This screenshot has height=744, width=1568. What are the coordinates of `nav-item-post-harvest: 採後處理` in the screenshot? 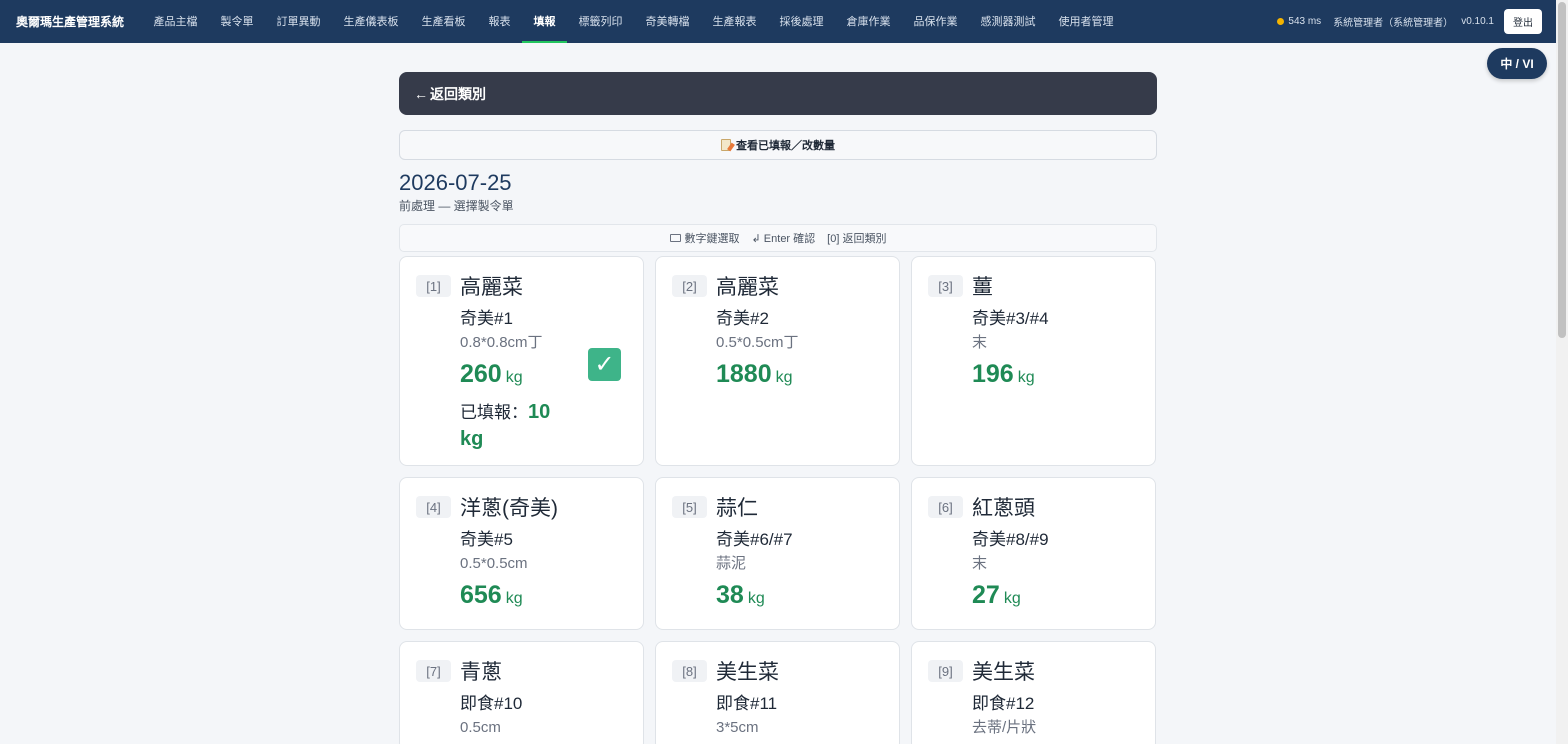 It's located at (801, 21).